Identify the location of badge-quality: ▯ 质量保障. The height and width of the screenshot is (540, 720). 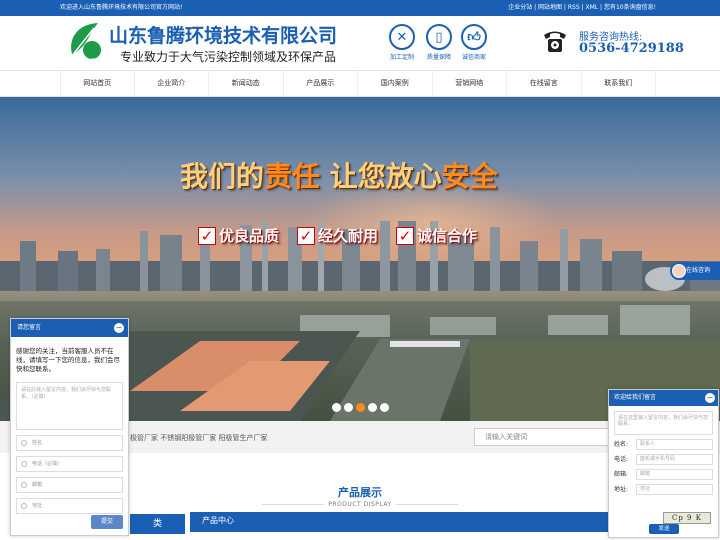
(439, 42).